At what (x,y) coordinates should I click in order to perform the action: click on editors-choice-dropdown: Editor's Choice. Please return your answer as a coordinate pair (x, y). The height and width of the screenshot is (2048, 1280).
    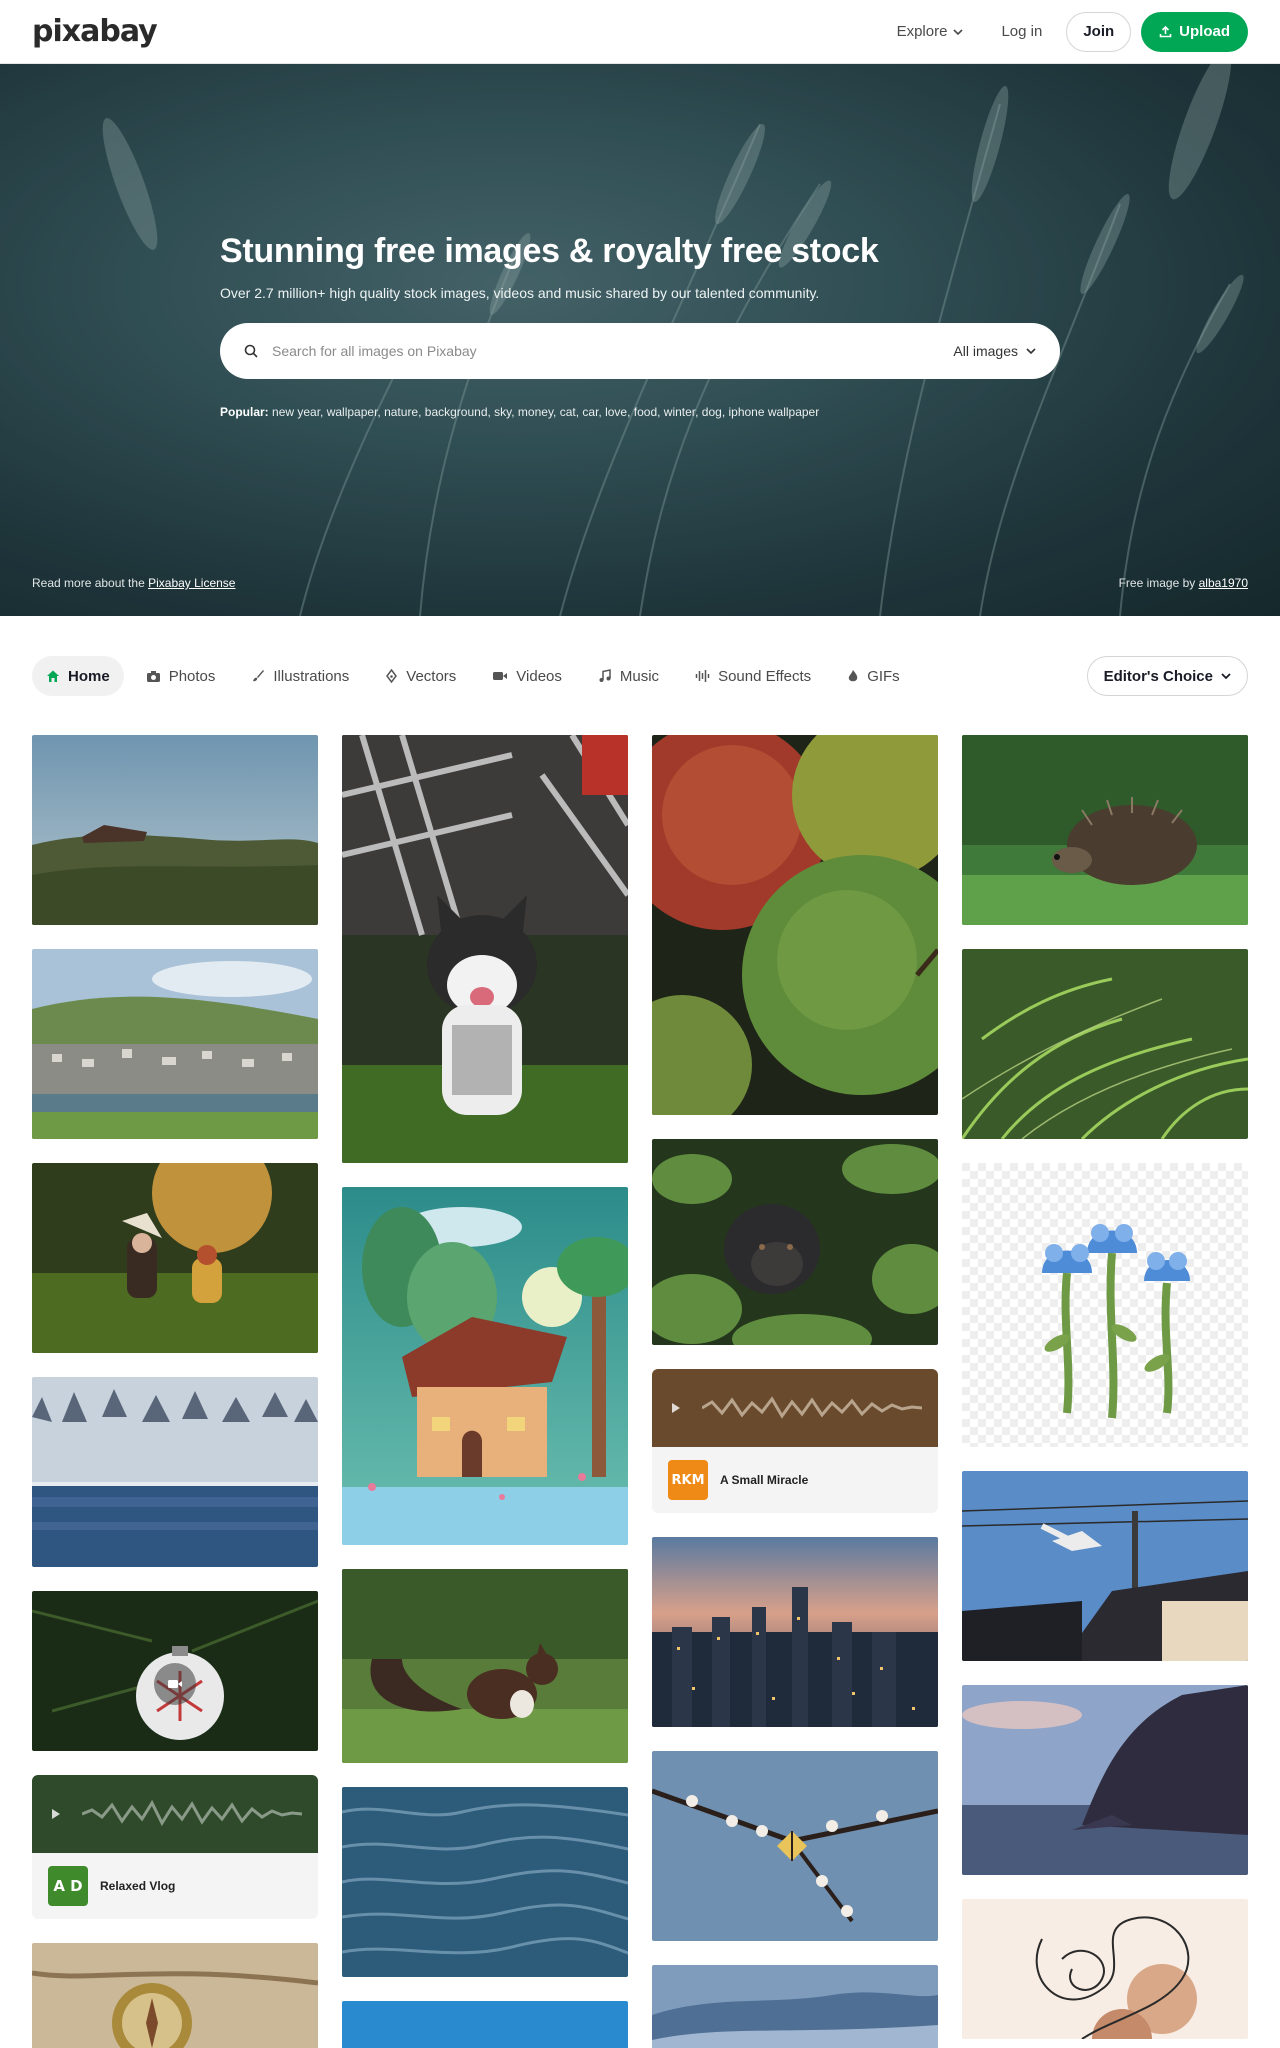
    Looking at the image, I should click on (1167, 676).